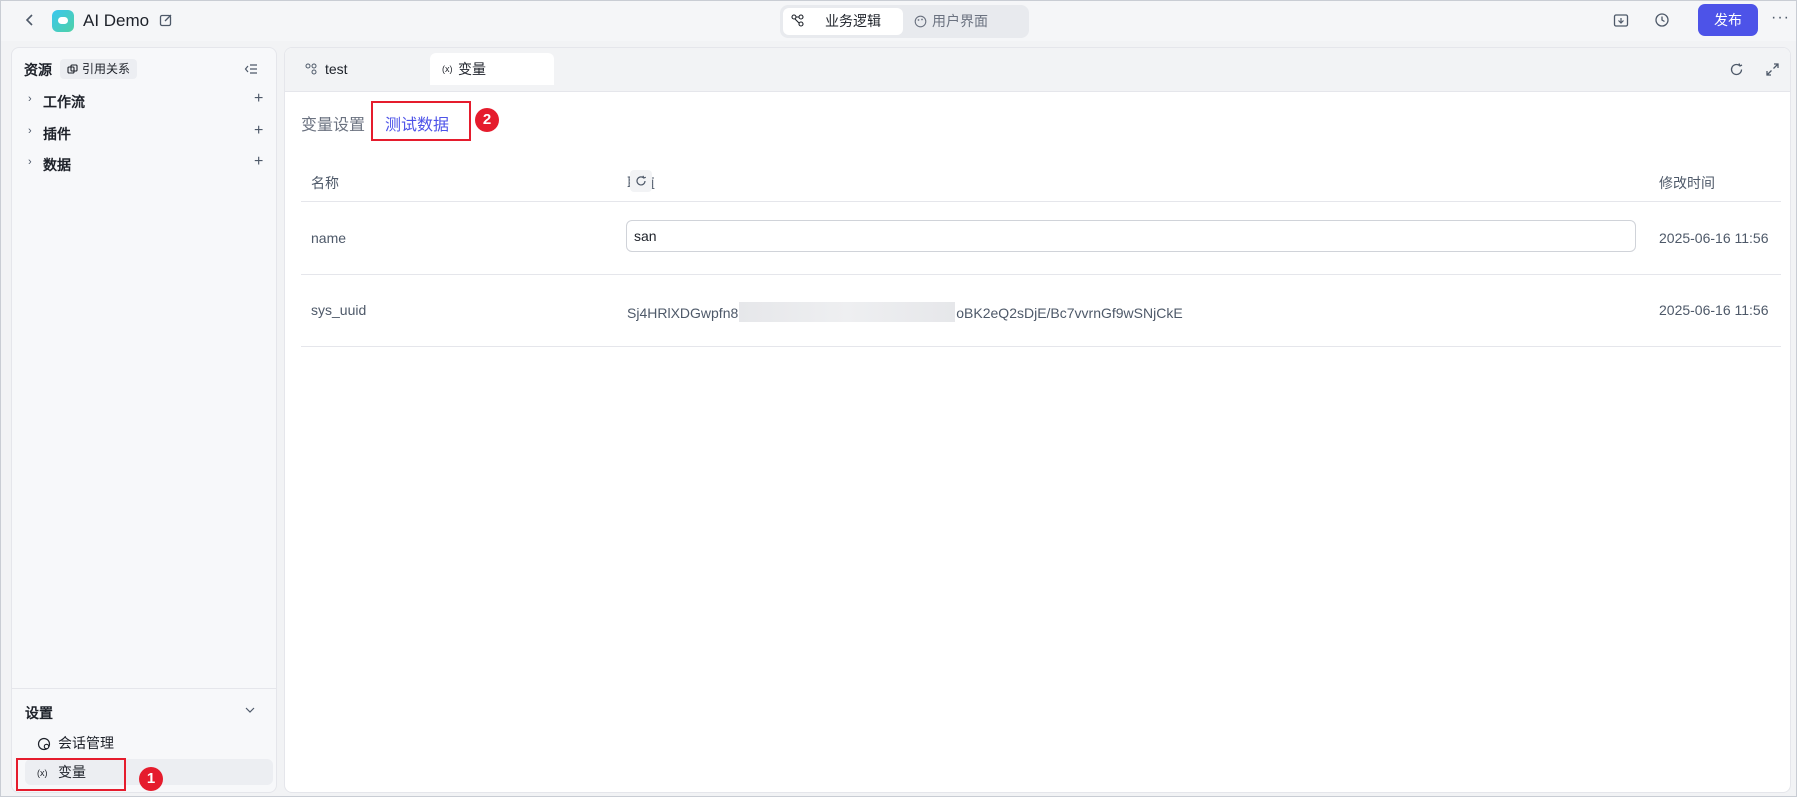  What do you see at coordinates (1621, 20) in the screenshot?
I see `archive-icon` at bounding box center [1621, 20].